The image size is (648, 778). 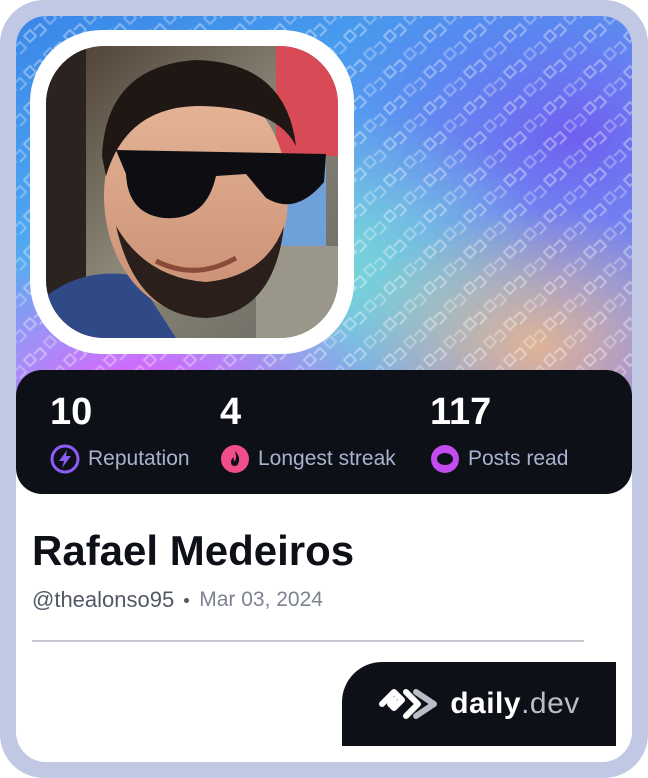 What do you see at coordinates (120, 431) in the screenshot?
I see `stat-reputation: 10 Reputation` at bounding box center [120, 431].